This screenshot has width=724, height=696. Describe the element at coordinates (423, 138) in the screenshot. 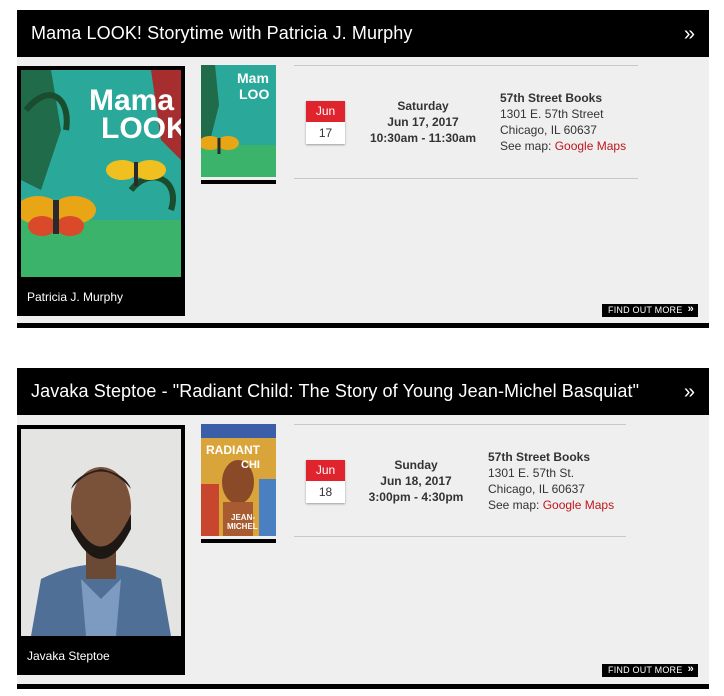

I see `event-time: 10:30am - 11:30am` at that location.